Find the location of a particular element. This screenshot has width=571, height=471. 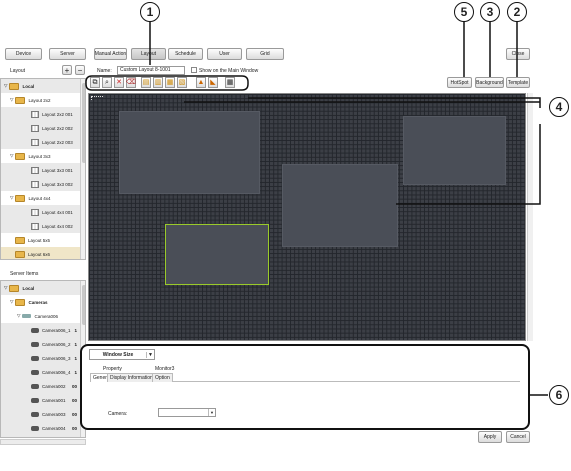

callout-5: 5 is located at coordinates (464, 12).